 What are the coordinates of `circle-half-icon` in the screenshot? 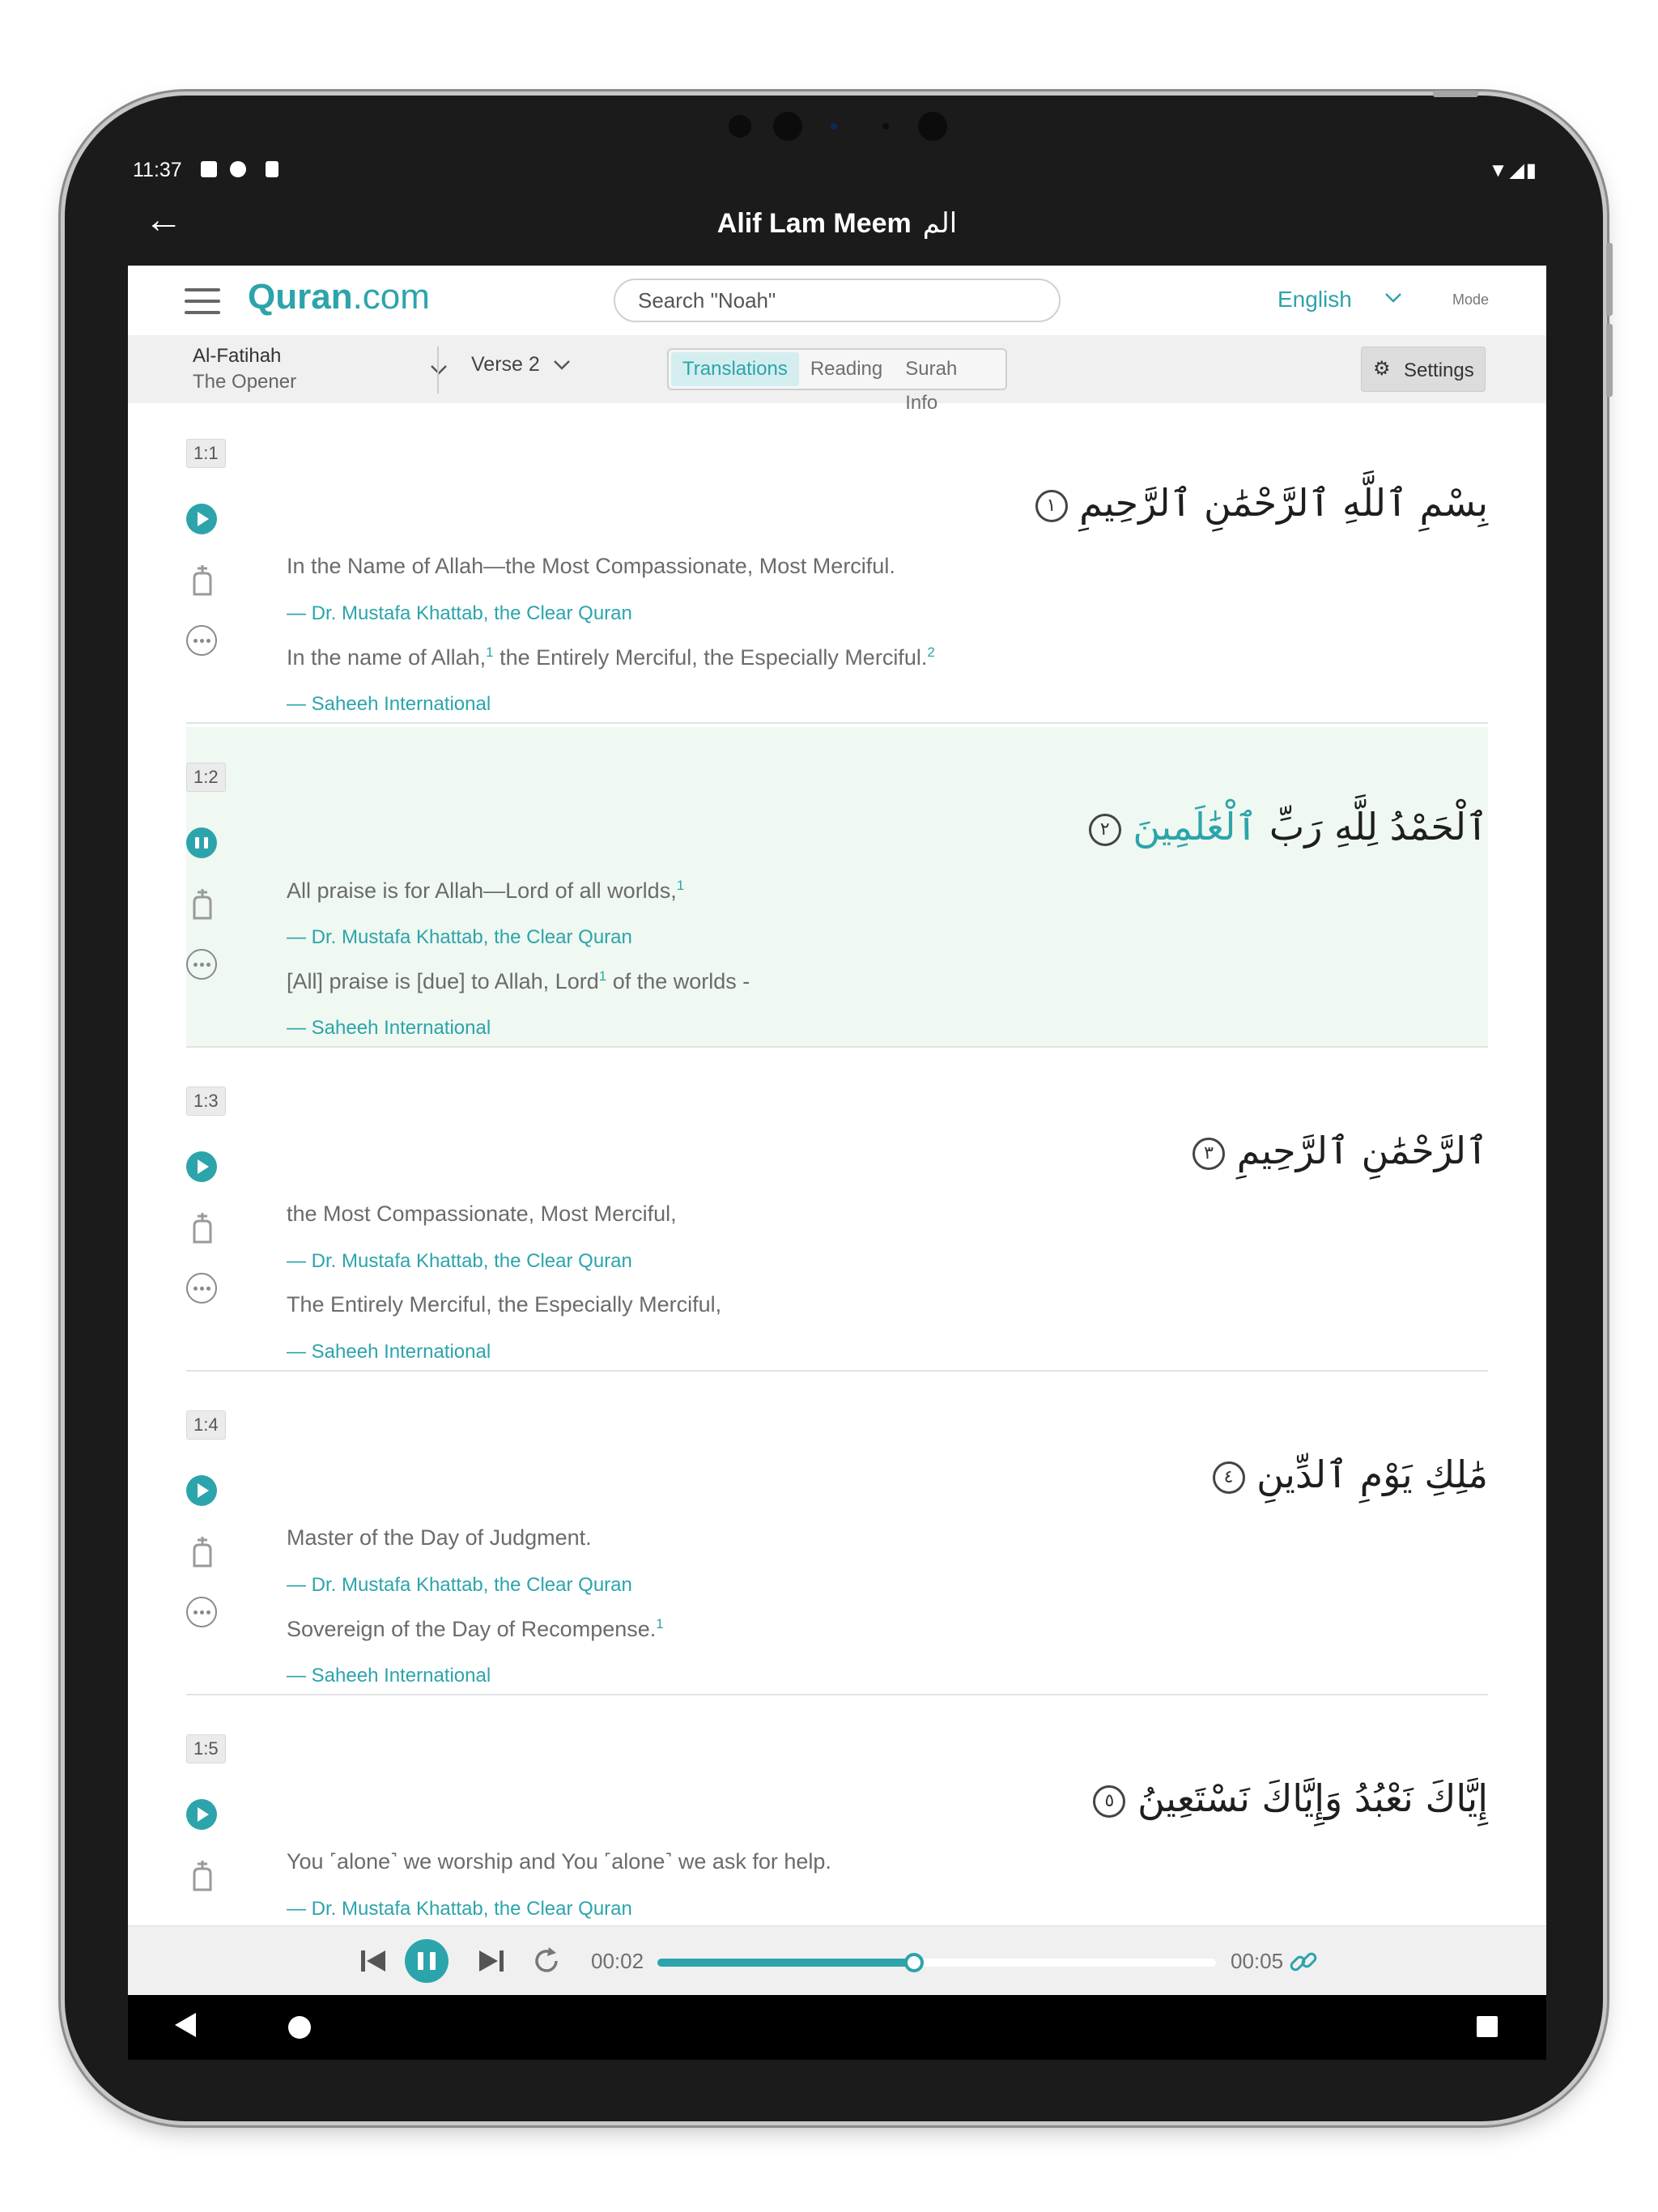 It's located at (238, 169).